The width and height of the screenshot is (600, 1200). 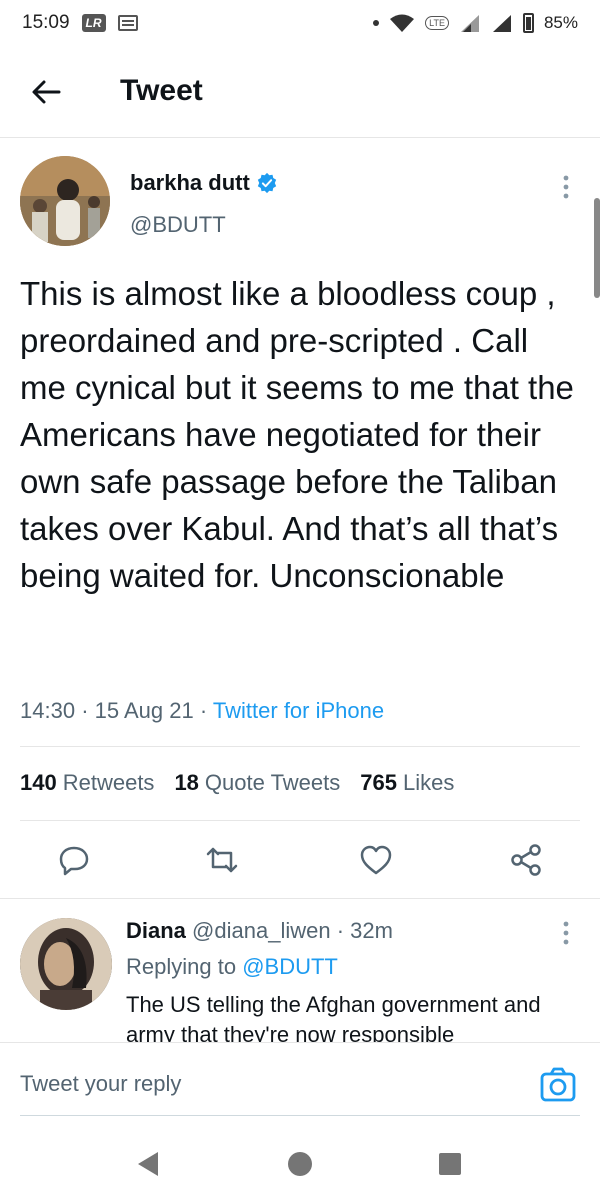 I want to click on wifi-icon, so click(x=402, y=23).